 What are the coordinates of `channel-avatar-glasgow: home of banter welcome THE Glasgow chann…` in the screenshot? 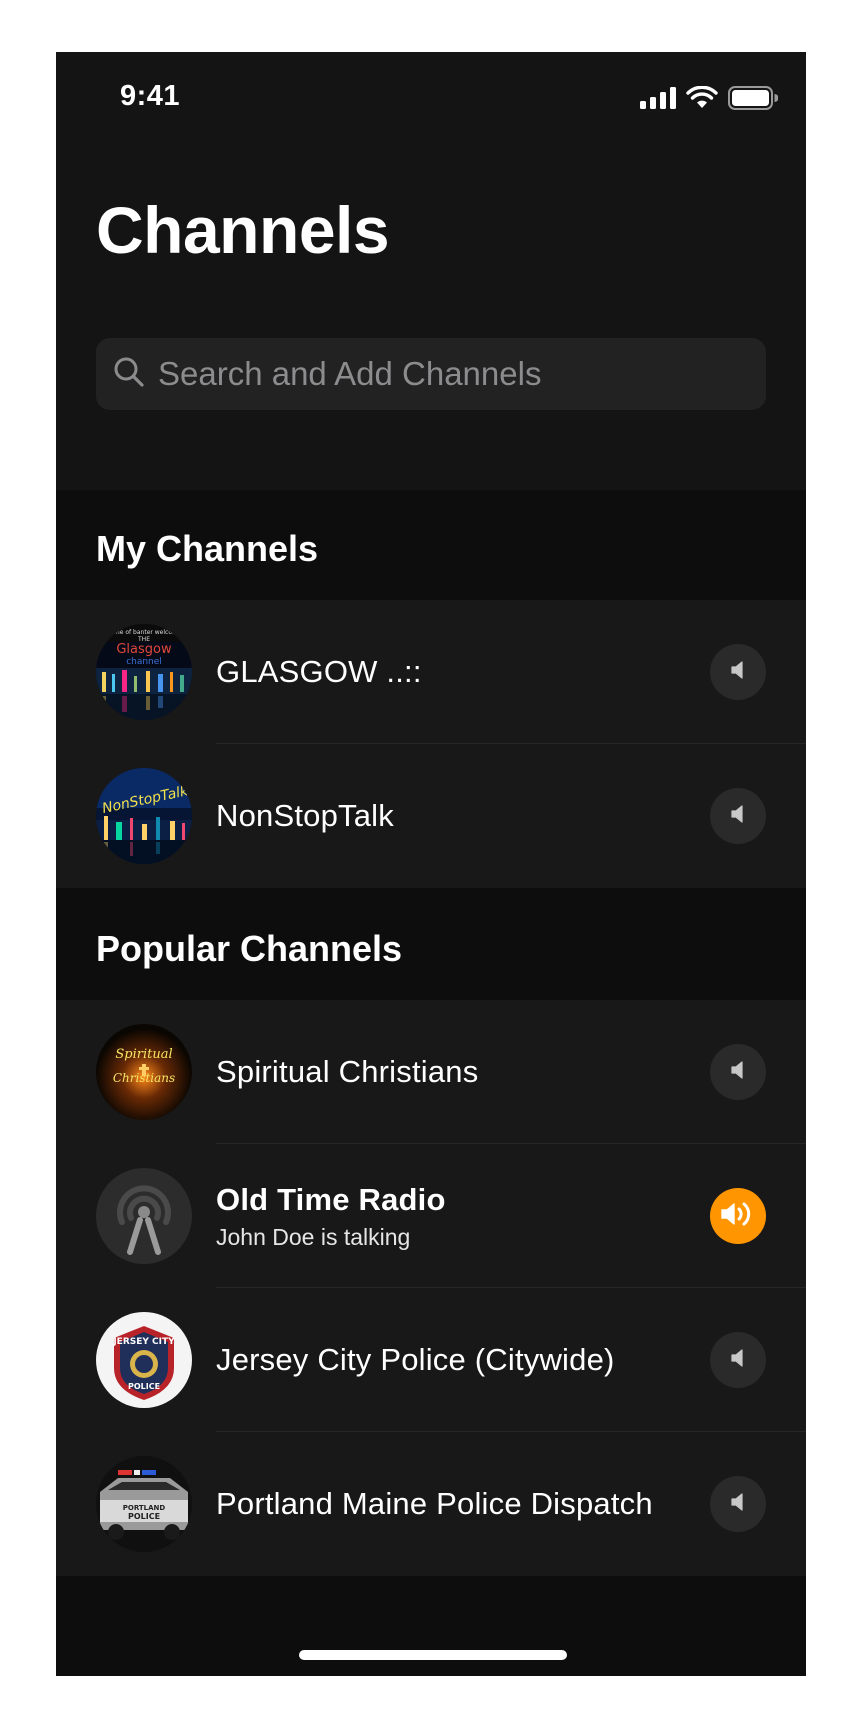 It's located at (144, 672).